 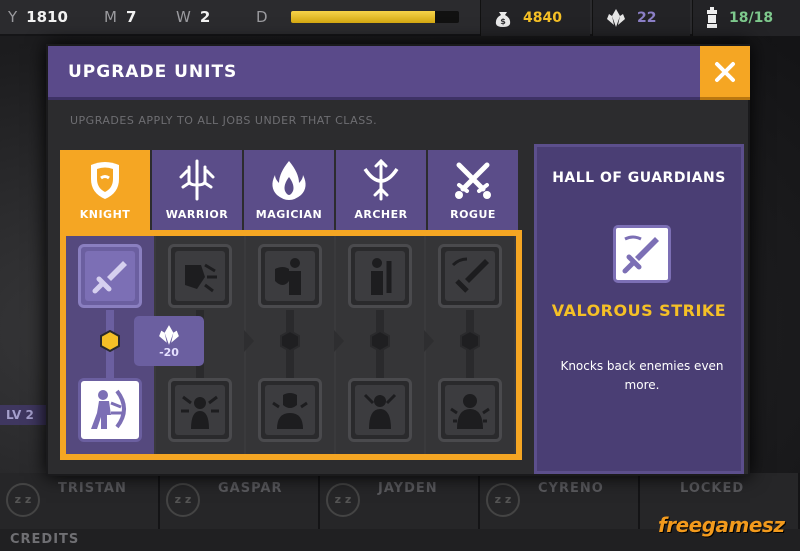 I want to click on roster-name: CYRENO, so click(x=571, y=488).